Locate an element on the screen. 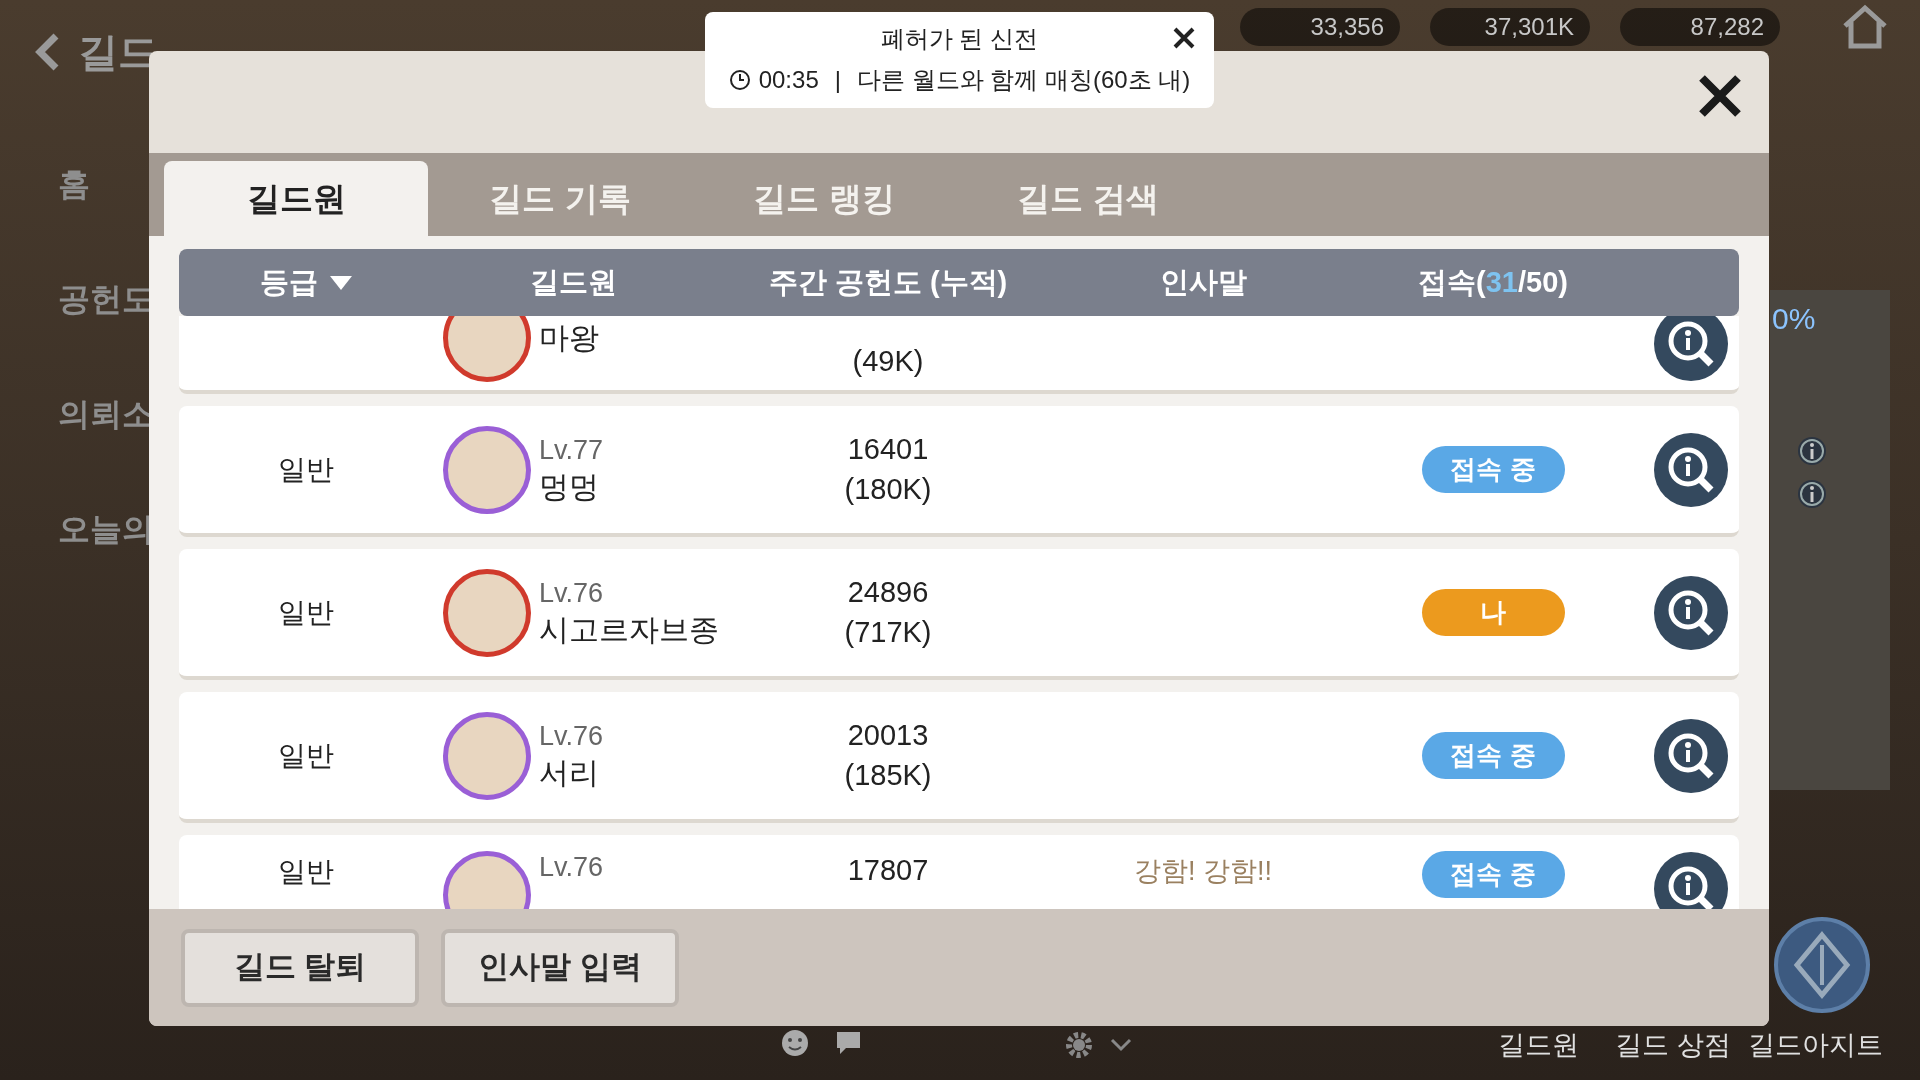  action-button: 길드 탈퇴 is located at coordinates (300, 967).